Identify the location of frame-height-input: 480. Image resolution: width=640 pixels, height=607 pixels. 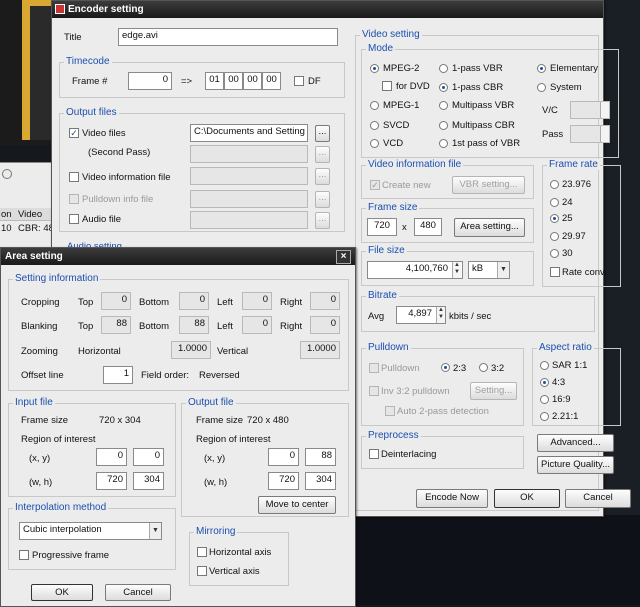
(428, 227).